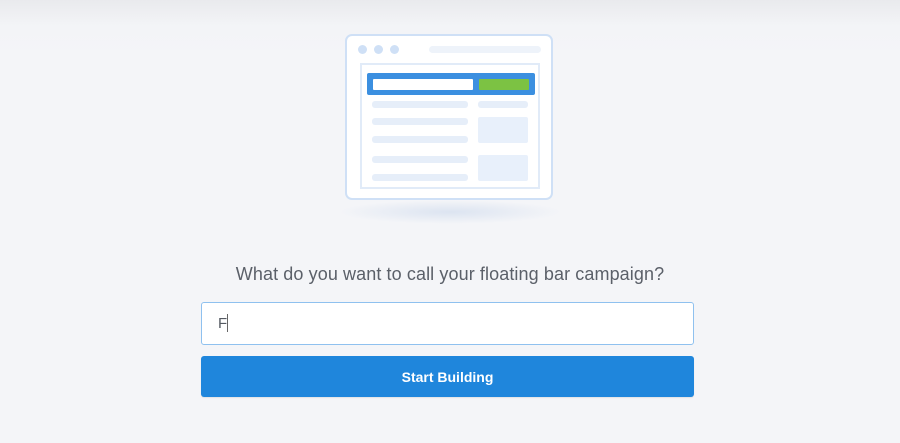 Image resolution: width=900 pixels, height=443 pixels. I want to click on campaign-name-input, so click(447, 323).